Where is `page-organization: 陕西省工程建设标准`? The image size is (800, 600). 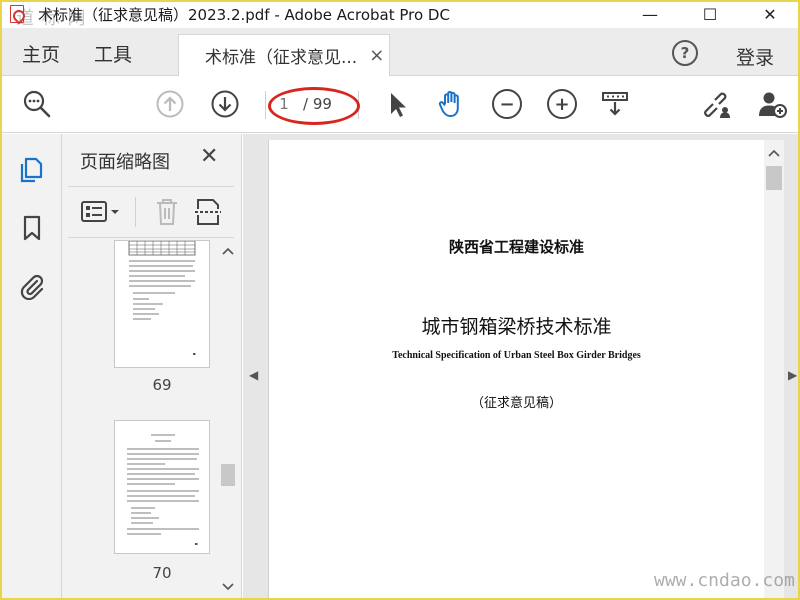
page-organization: 陕西省工程建设标准 is located at coordinates (516, 247).